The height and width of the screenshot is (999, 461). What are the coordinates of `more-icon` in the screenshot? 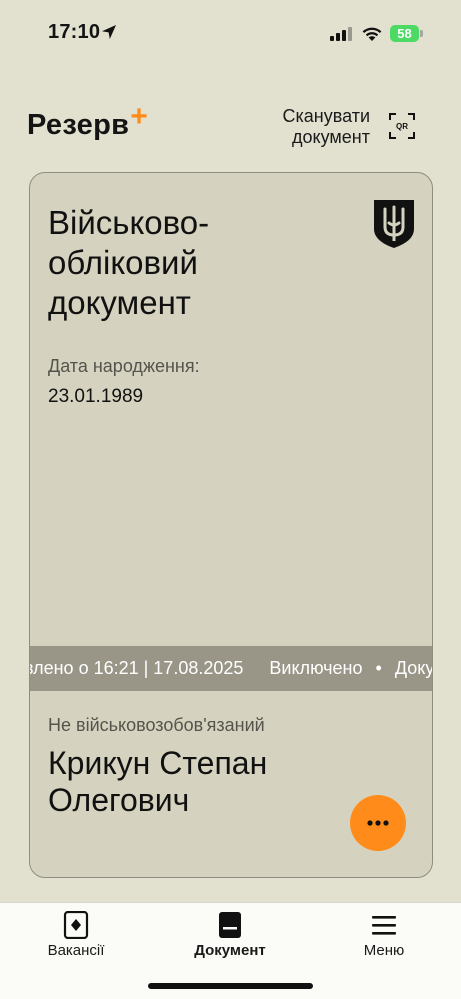 It's located at (378, 823).